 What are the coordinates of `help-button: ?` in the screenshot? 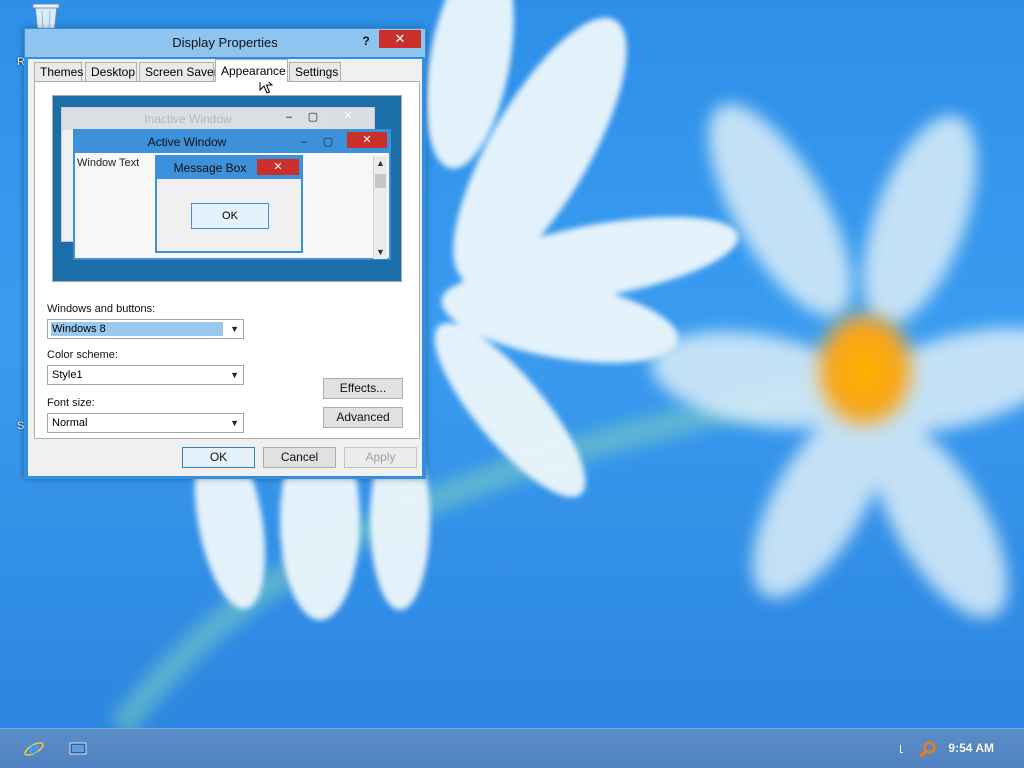 It's located at (366, 41).